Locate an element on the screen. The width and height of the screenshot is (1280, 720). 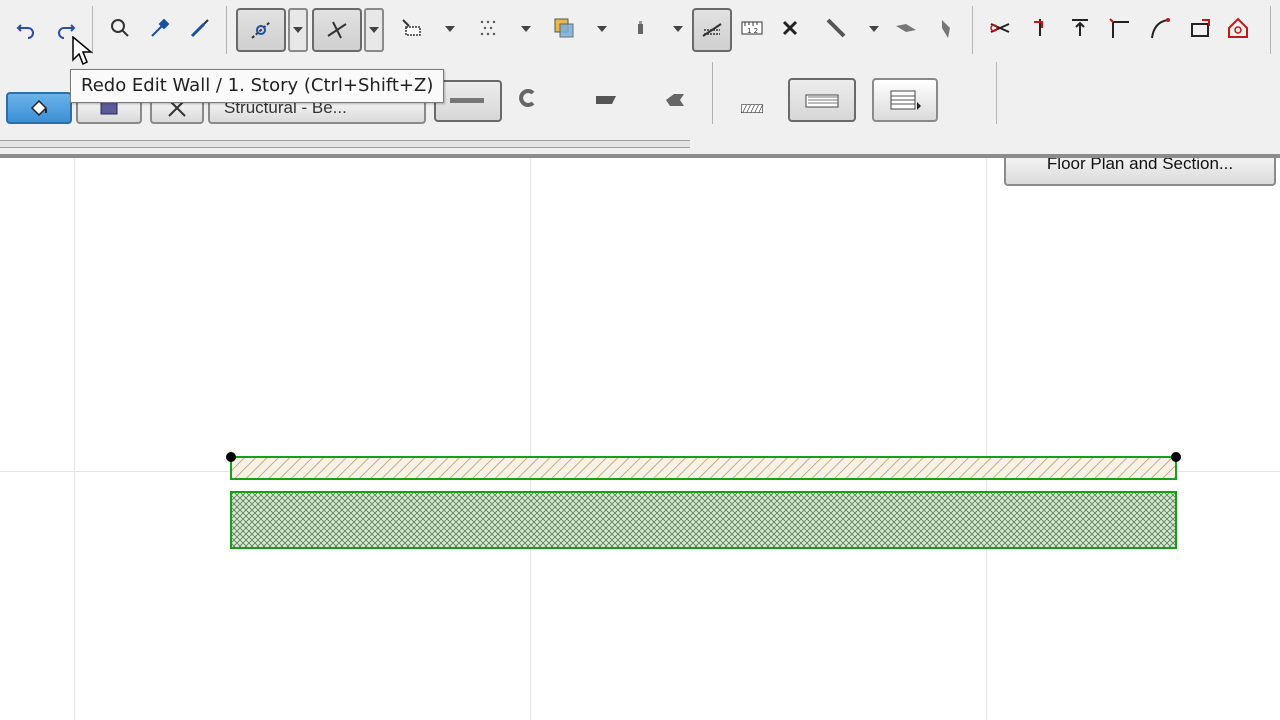
wall-endpoint-left is located at coordinates (231, 457).